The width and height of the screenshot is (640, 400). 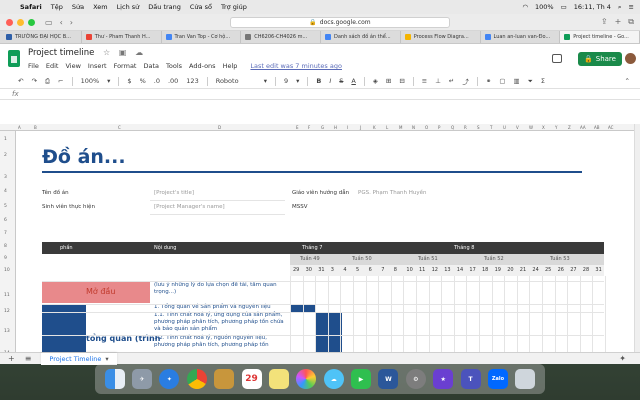 What do you see at coordinates (78, 7) in the screenshot?
I see `menu-edit: Sửa` at bounding box center [78, 7].